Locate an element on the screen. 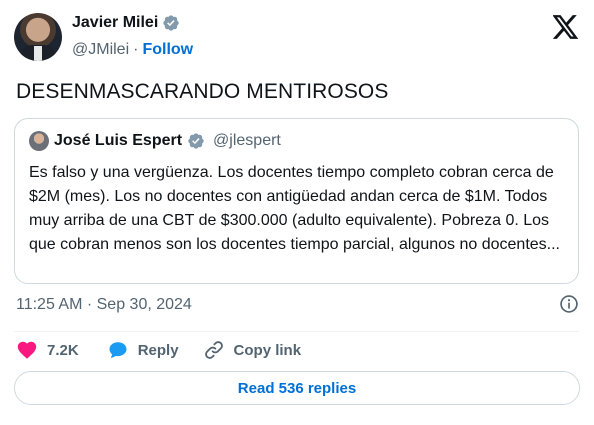 The image size is (594, 425). reply-bubble-icon is located at coordinates (118, 350).